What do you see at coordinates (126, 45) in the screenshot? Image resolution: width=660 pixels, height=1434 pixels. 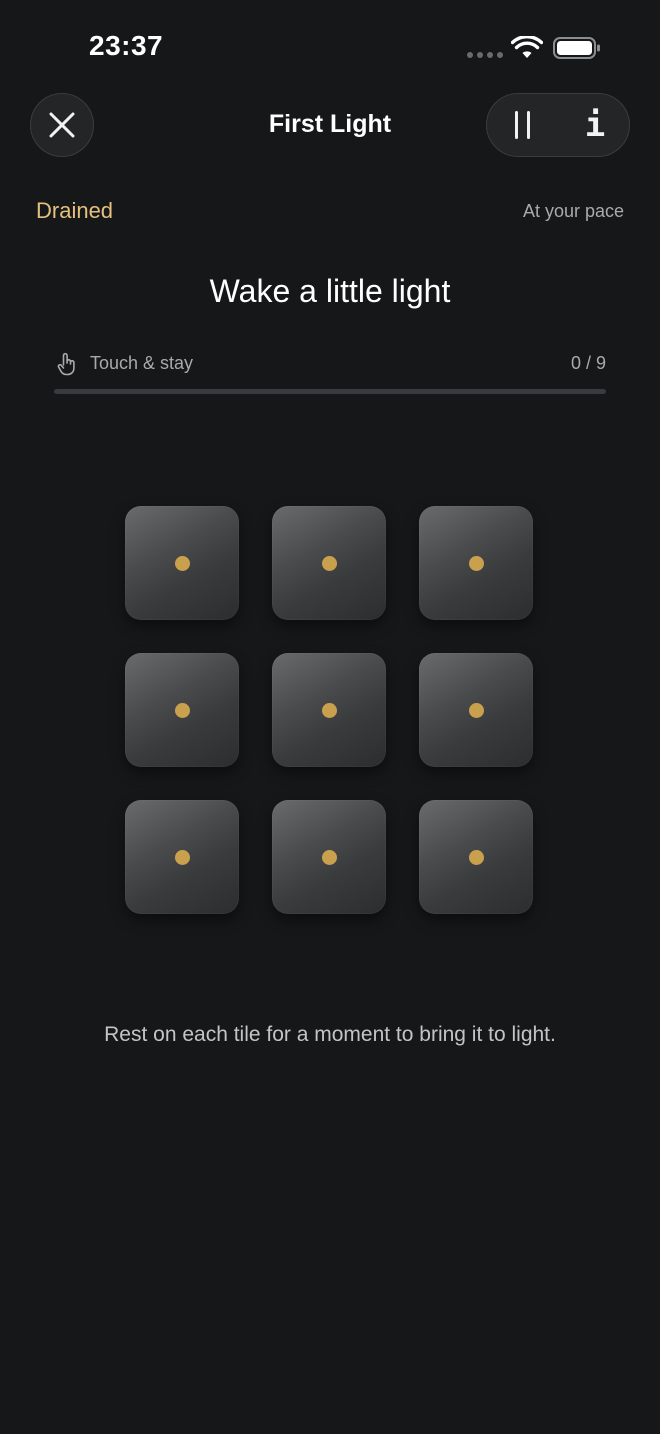 I see `status-time: 23:37` at bounding box center [126, 45].